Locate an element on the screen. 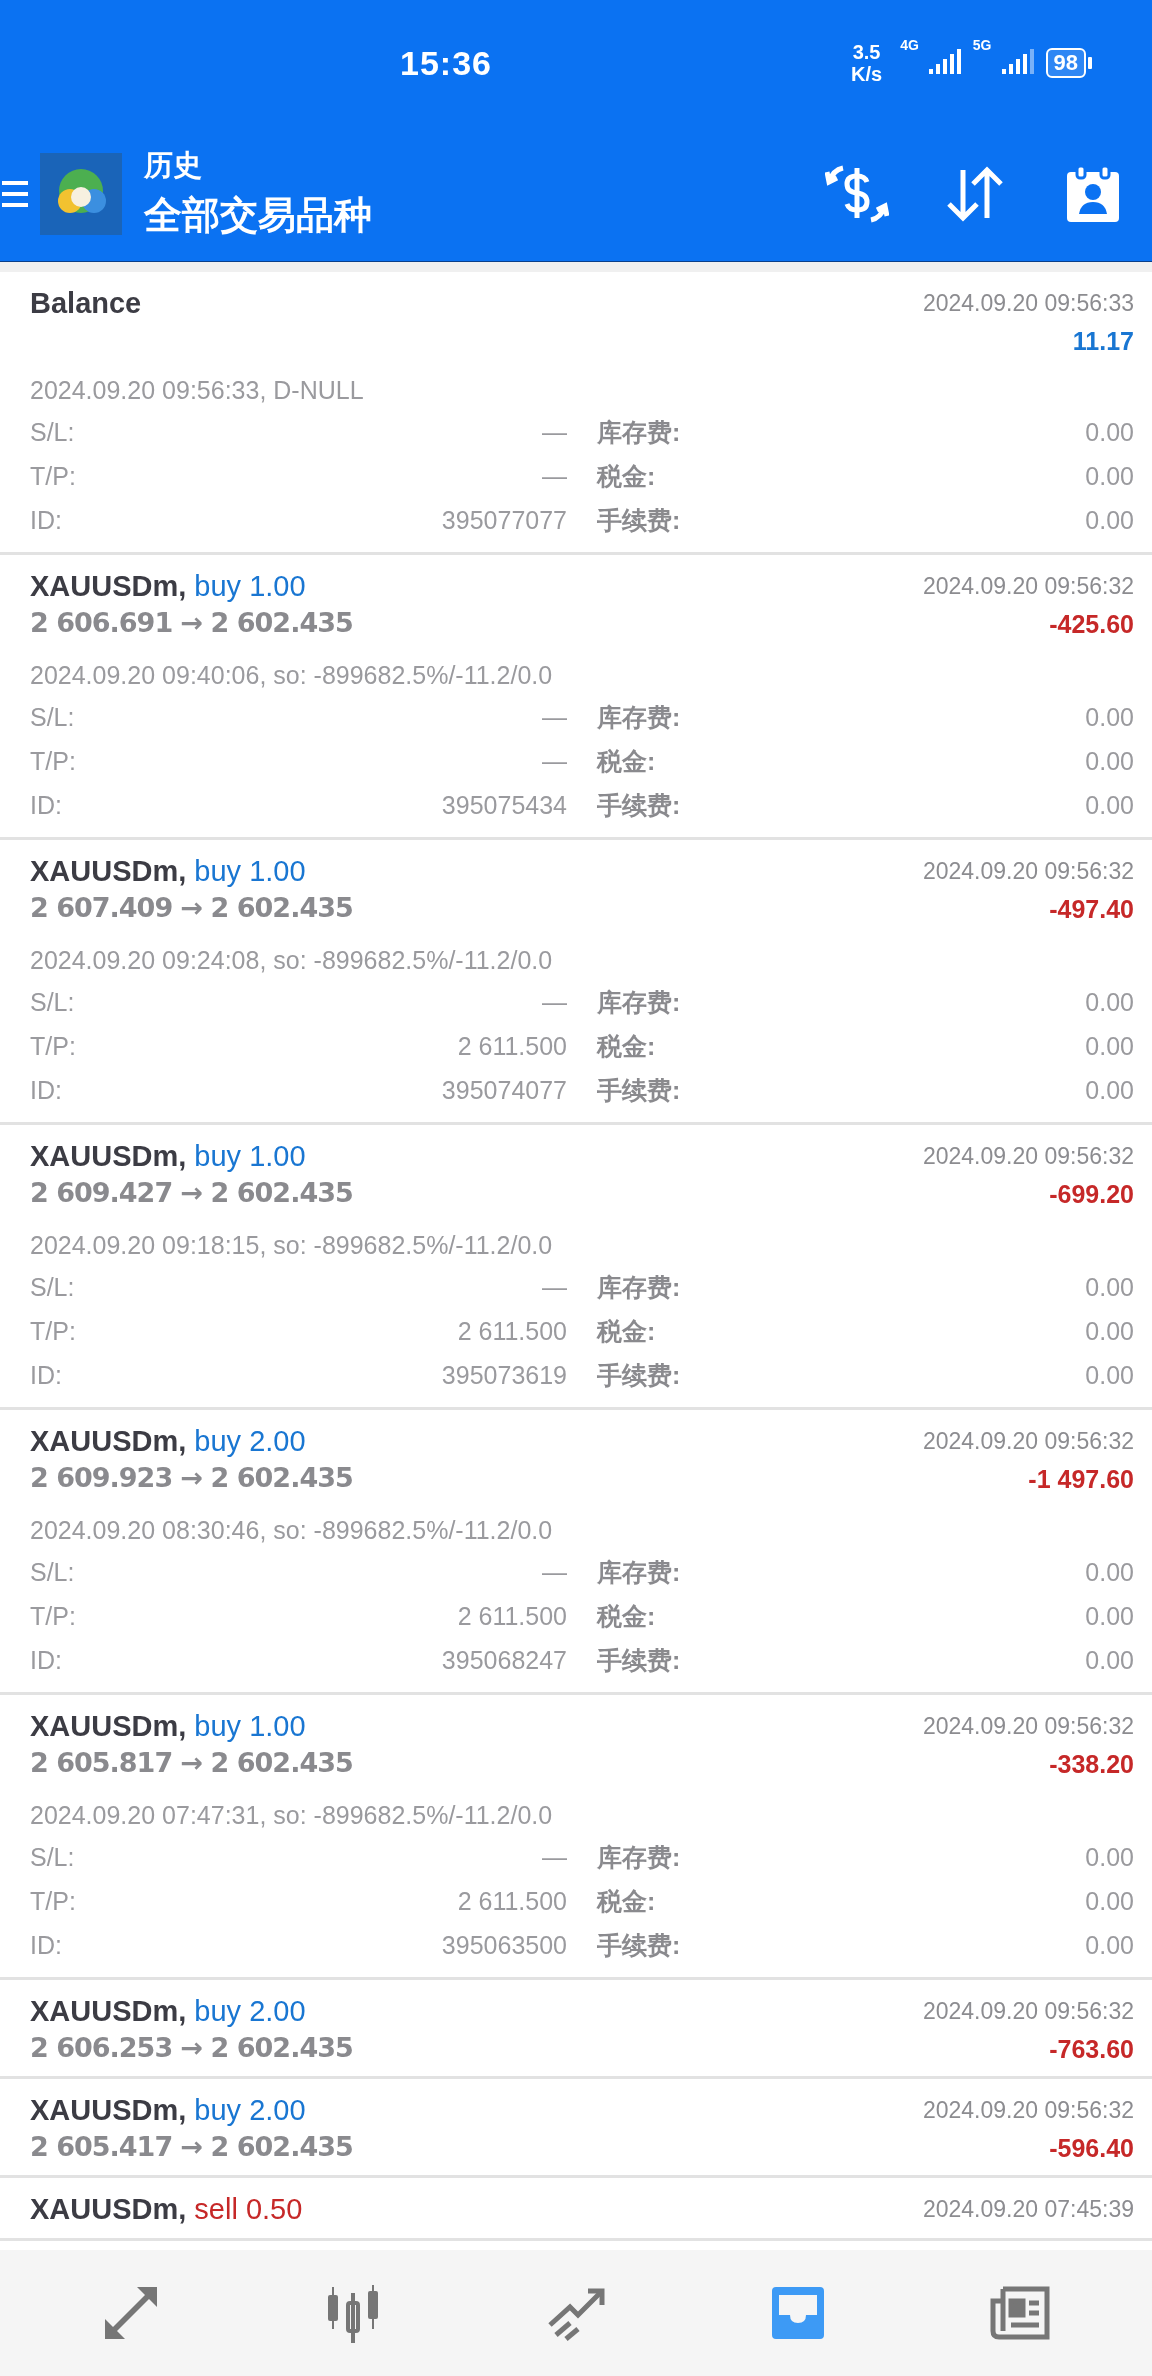  profit-value: -1 497.60 is located at coordinates (1081, 1479).